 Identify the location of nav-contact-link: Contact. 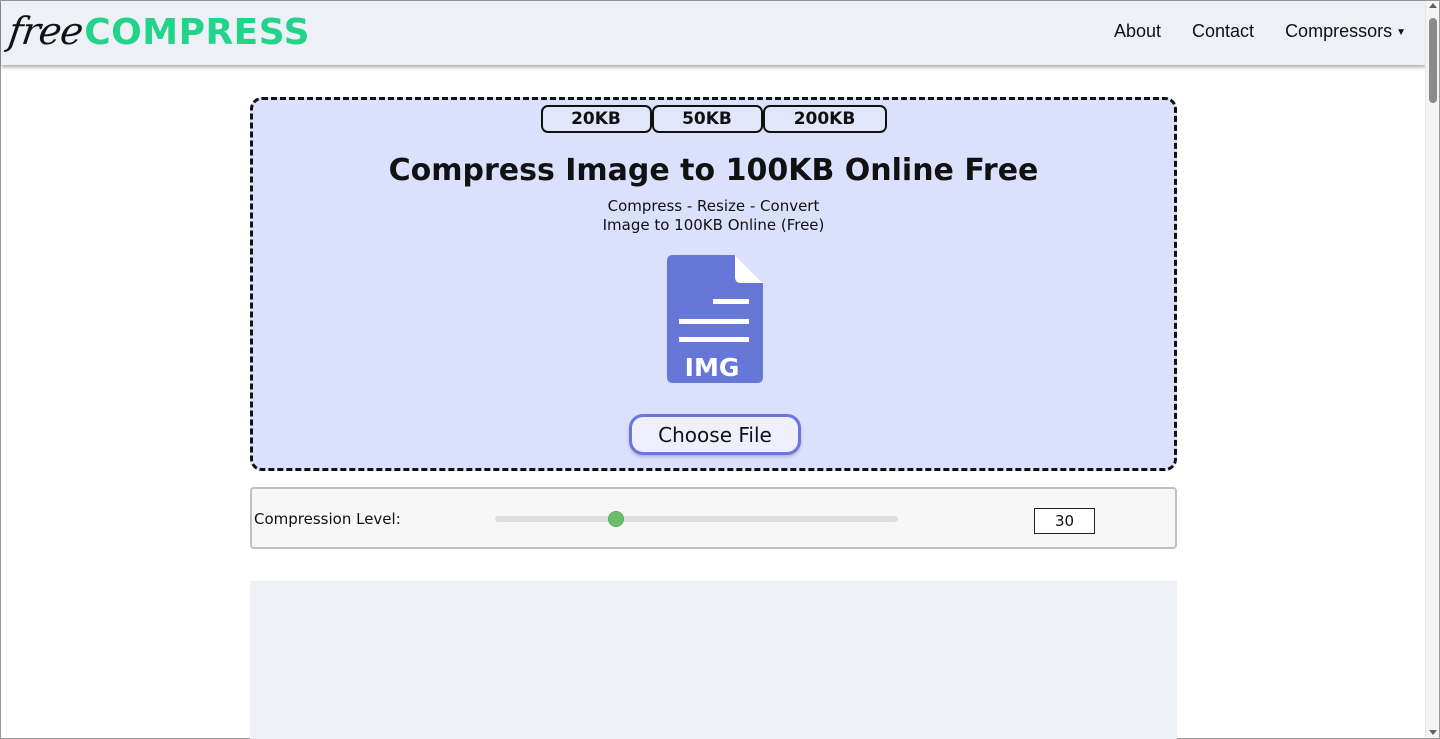
(1223, 31).